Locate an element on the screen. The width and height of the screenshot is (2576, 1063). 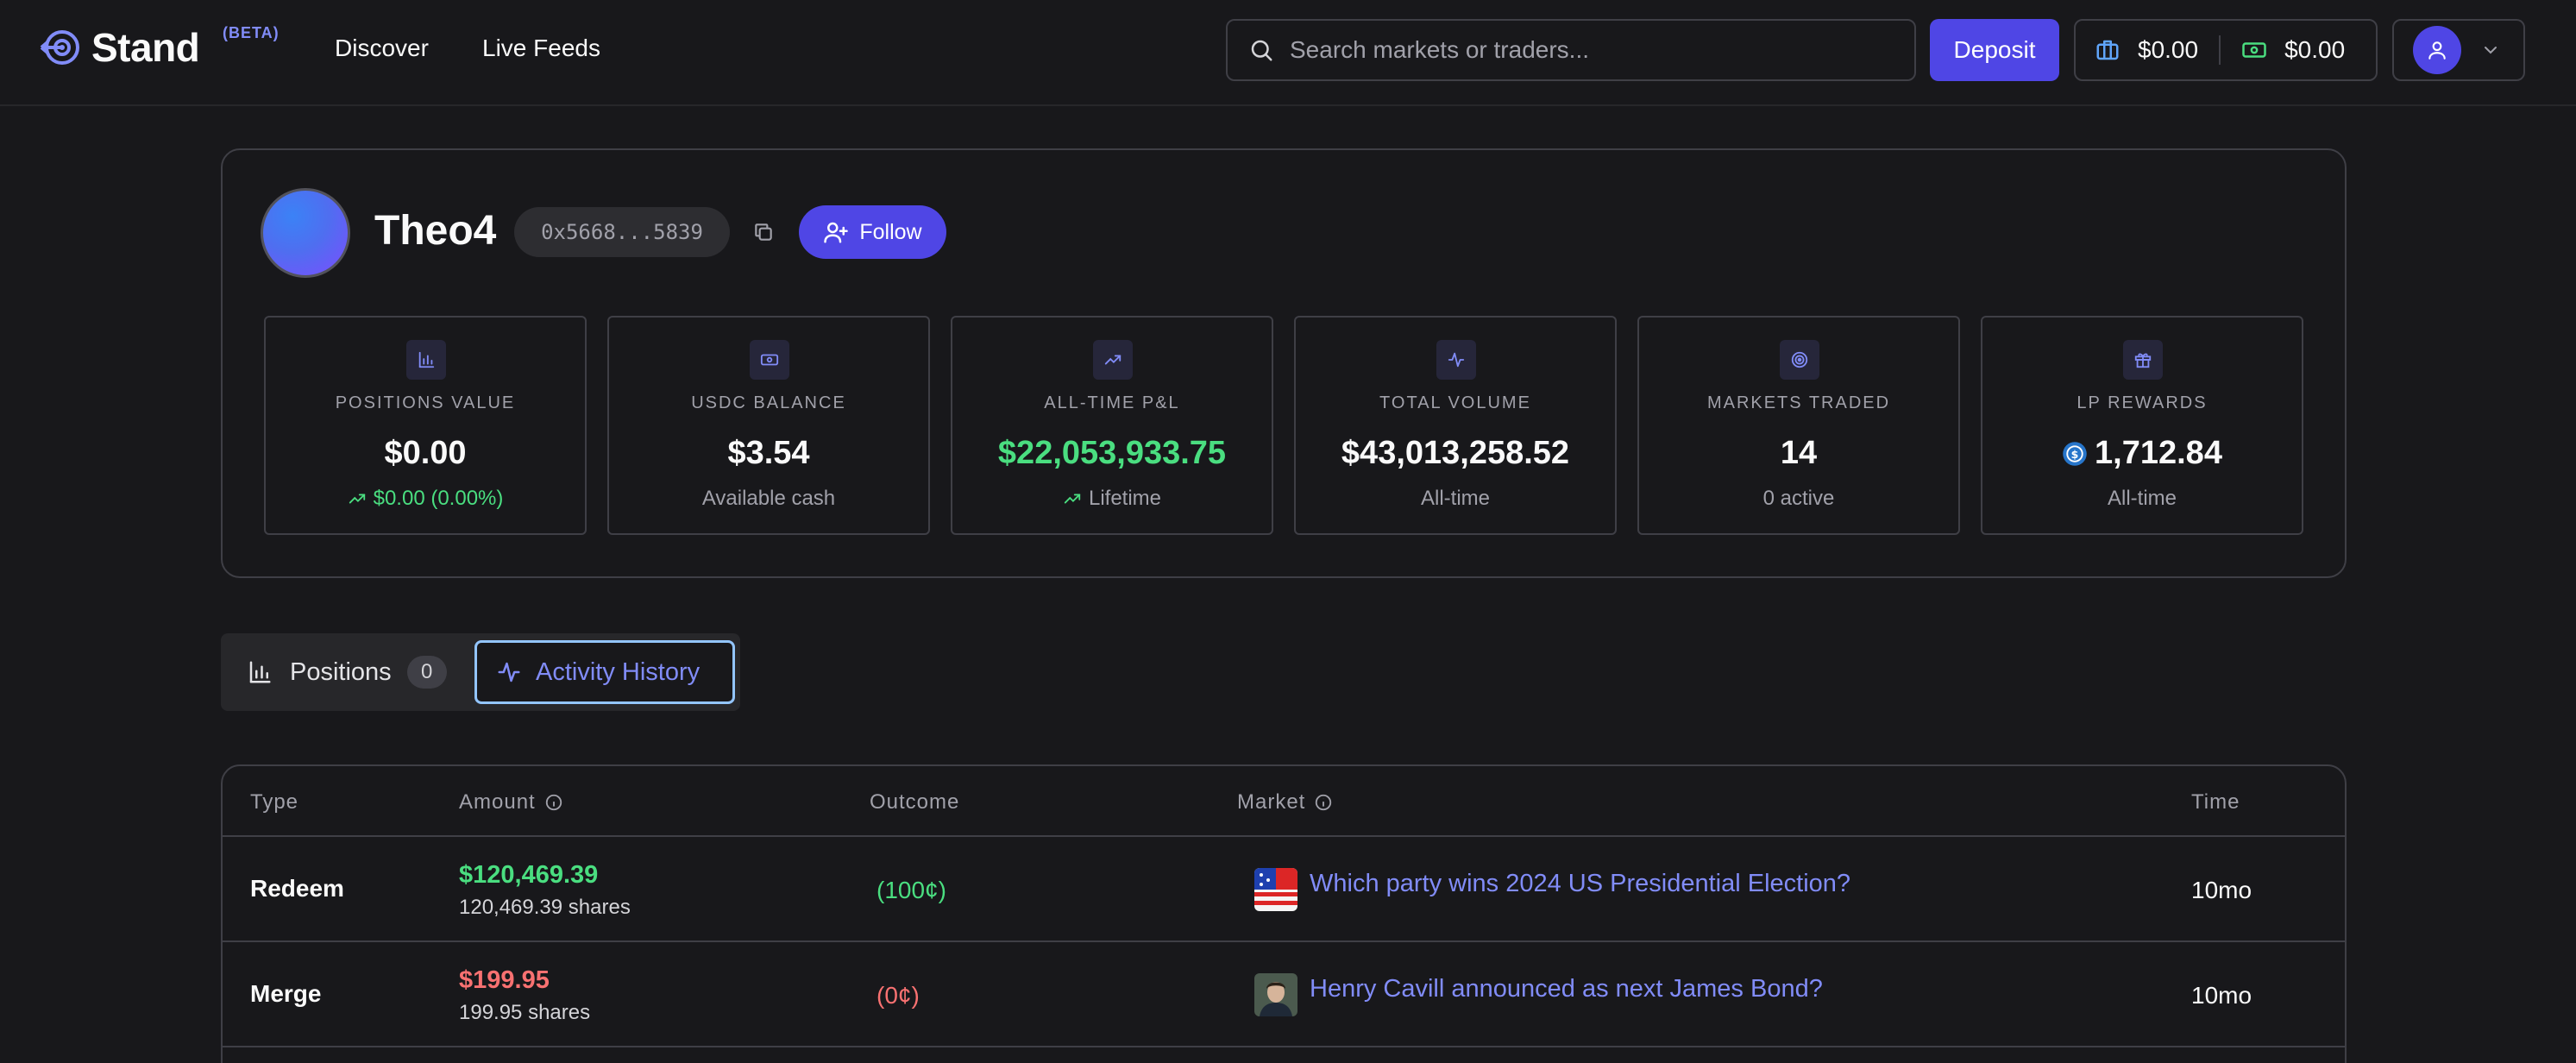
cash-balance: $0.00 is located at coordinates (2293, 50).